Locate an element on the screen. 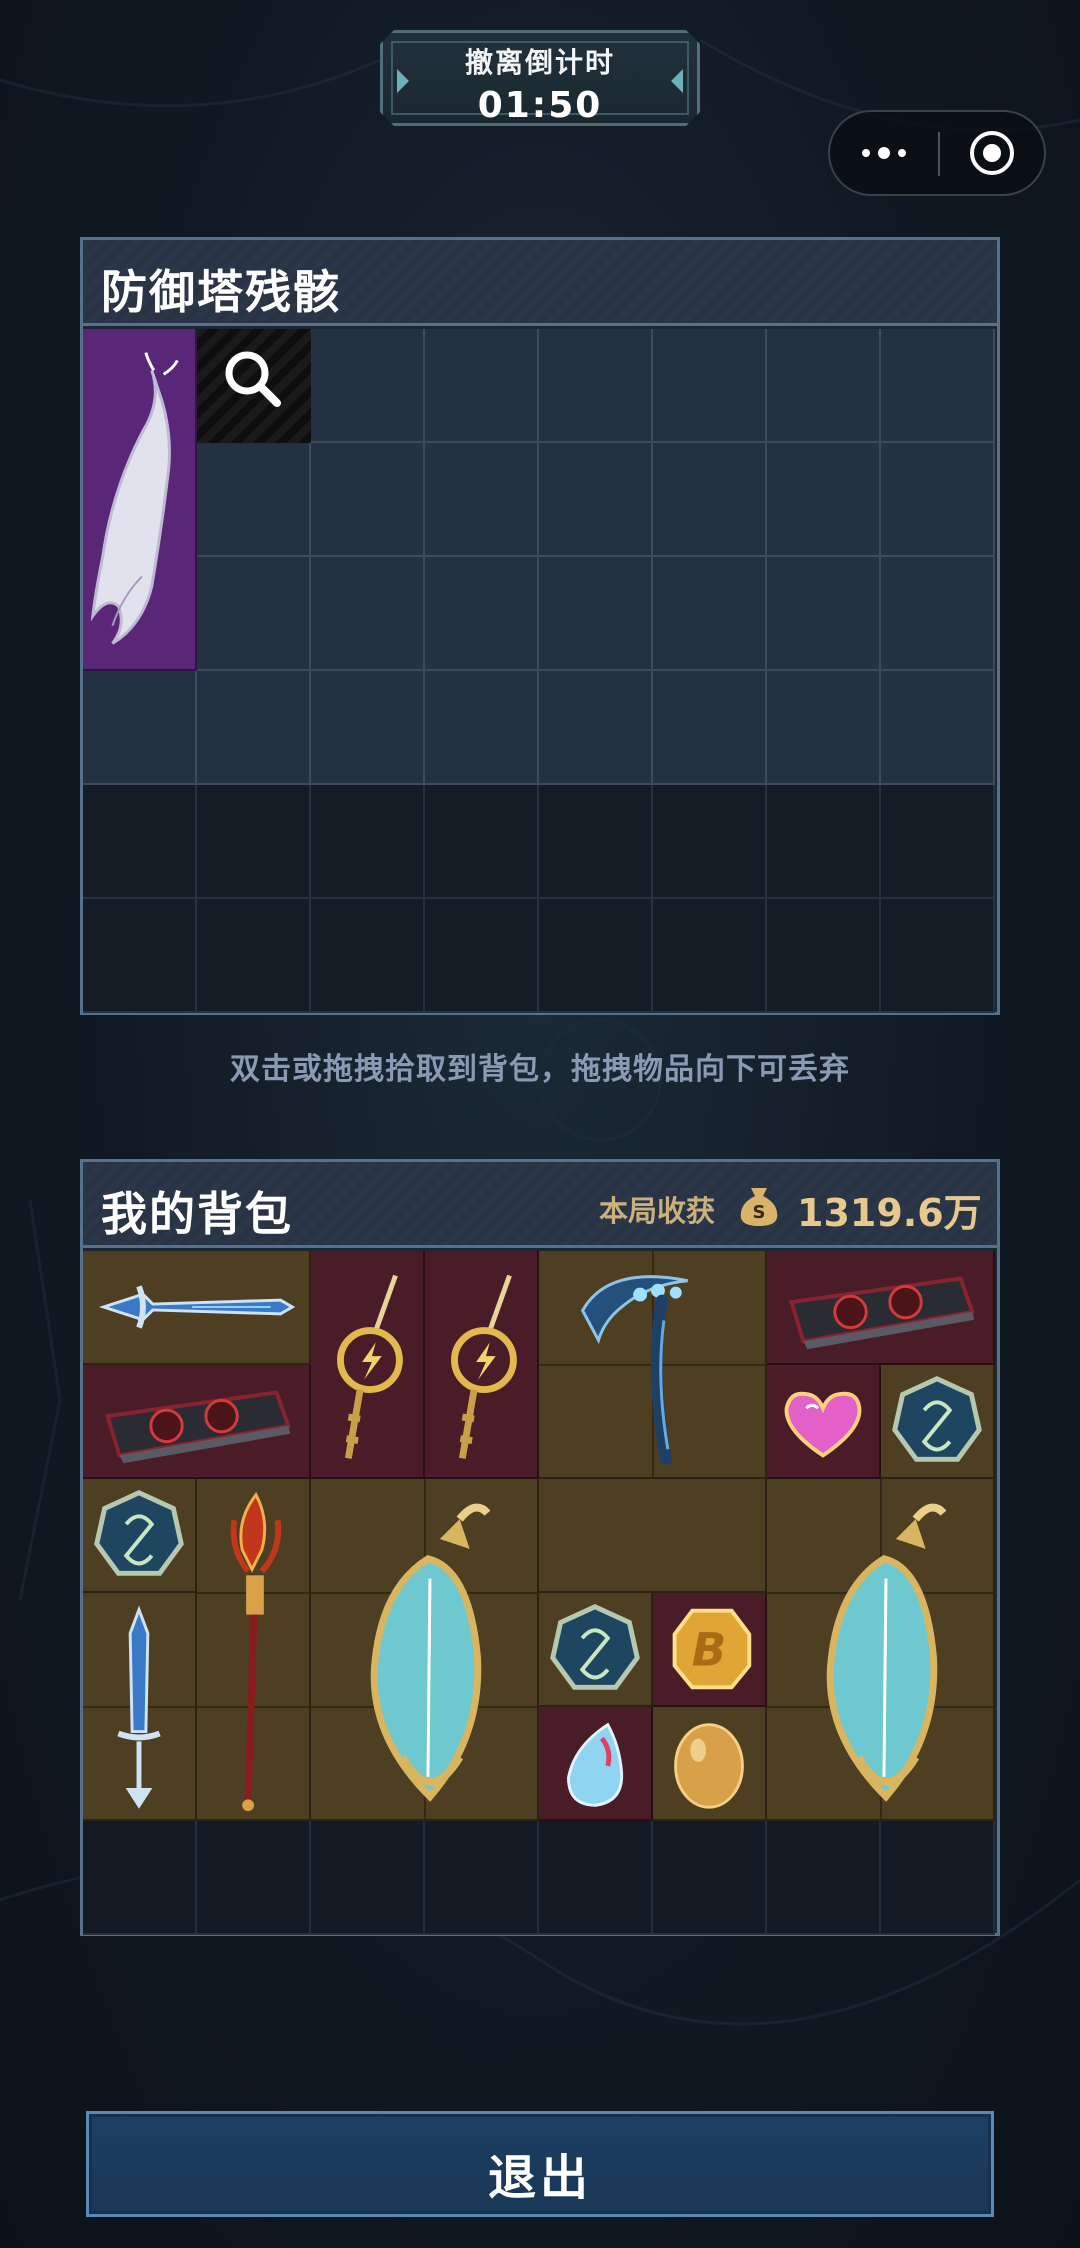 The image size is (1080, 2248). bag-item-blue-scythe is located at coordinates (653, 1365).